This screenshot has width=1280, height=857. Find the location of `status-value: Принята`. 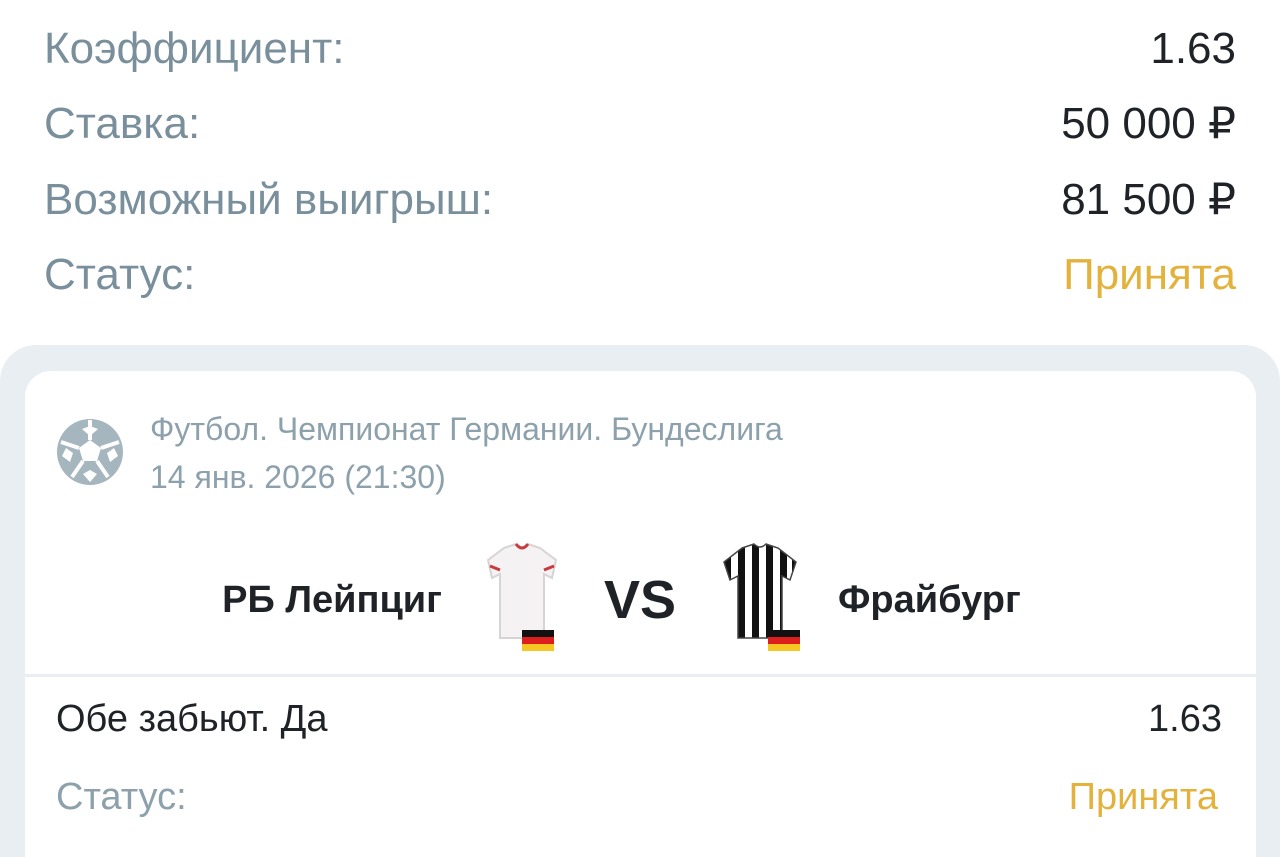

status-value: Принята is located at coordinates (1149, 274).